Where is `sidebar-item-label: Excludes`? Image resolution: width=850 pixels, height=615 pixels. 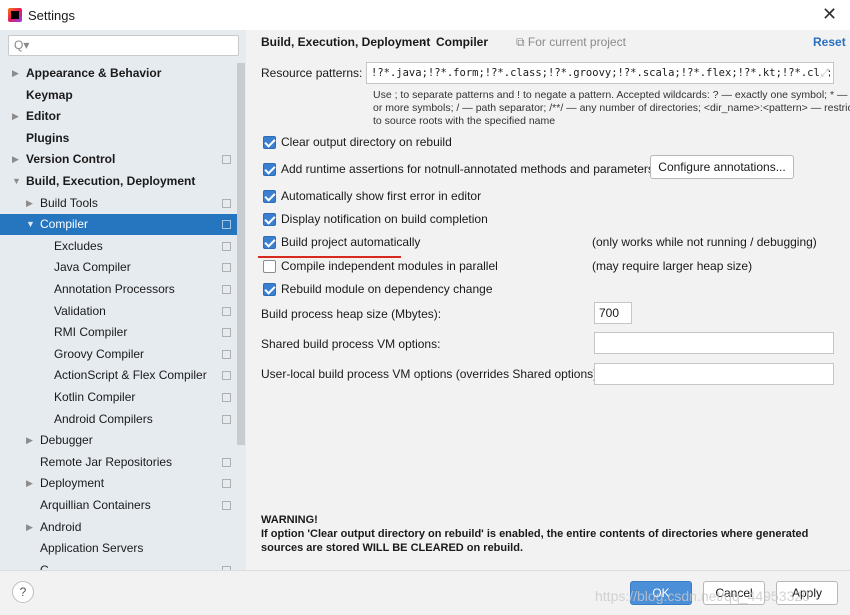
sidebar-item-label: Excludes is located at coordinates (78, 245).